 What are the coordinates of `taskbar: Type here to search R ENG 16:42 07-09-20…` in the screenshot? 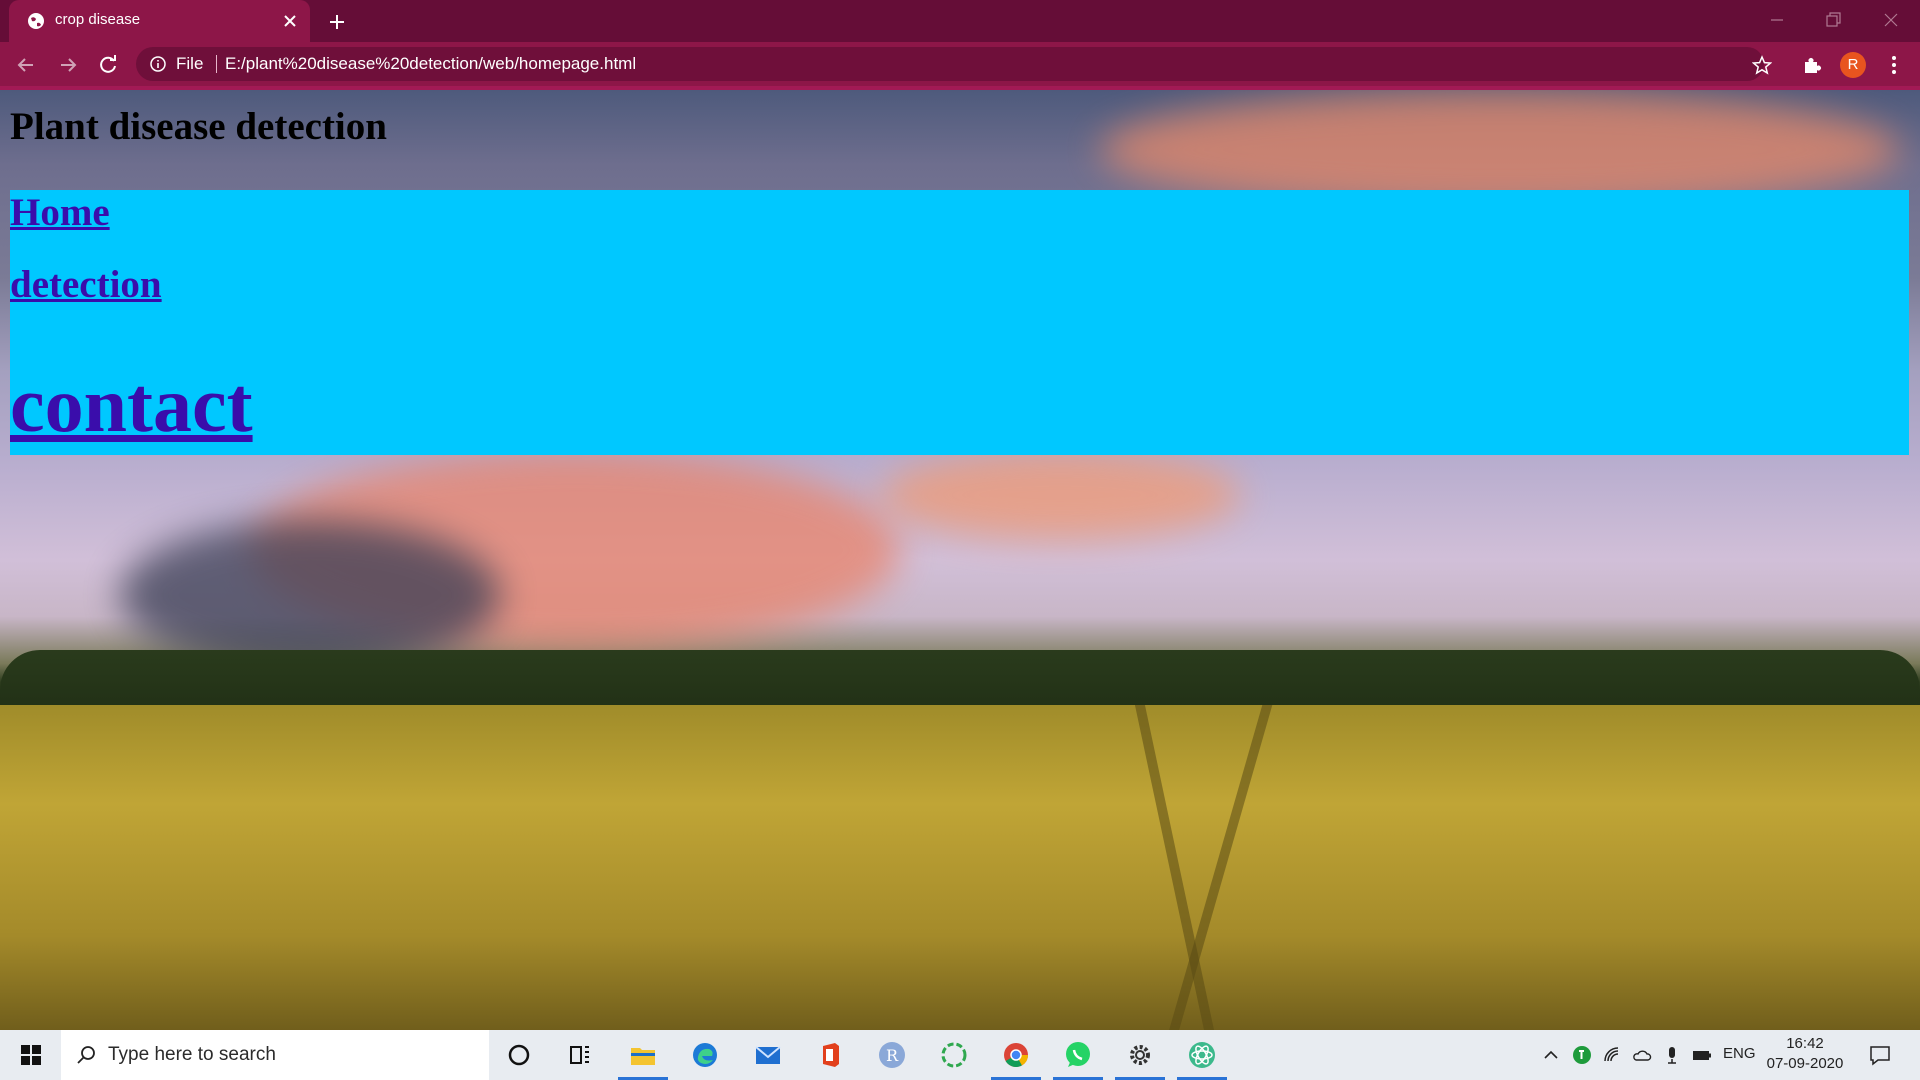 It's located at (960, 1055).